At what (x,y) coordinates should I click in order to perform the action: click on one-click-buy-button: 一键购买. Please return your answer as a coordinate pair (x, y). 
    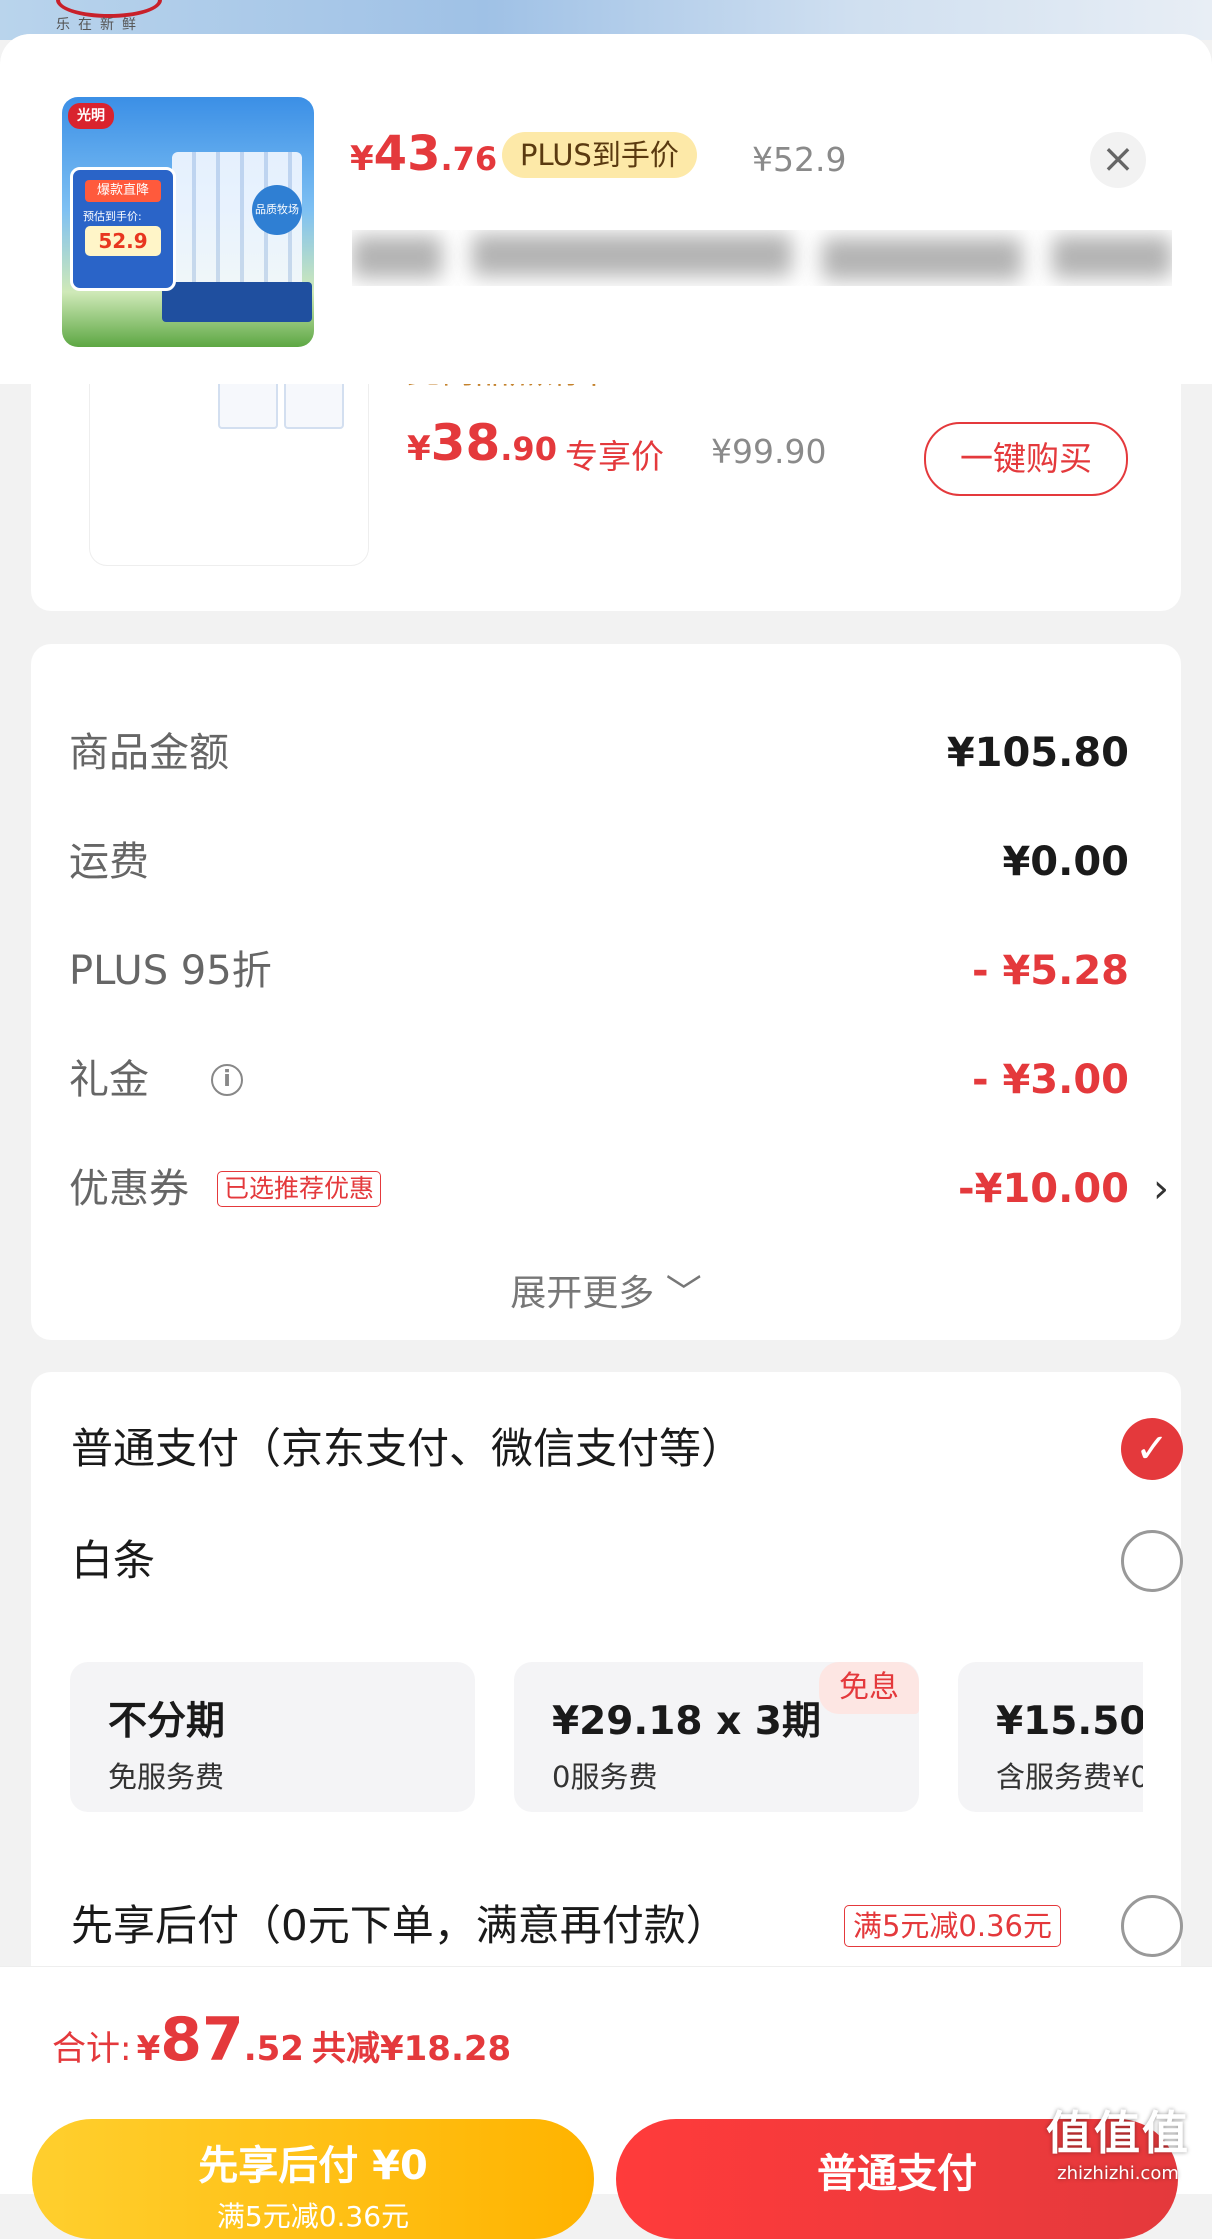
    Looking at the image, I should click on (1026, 459).